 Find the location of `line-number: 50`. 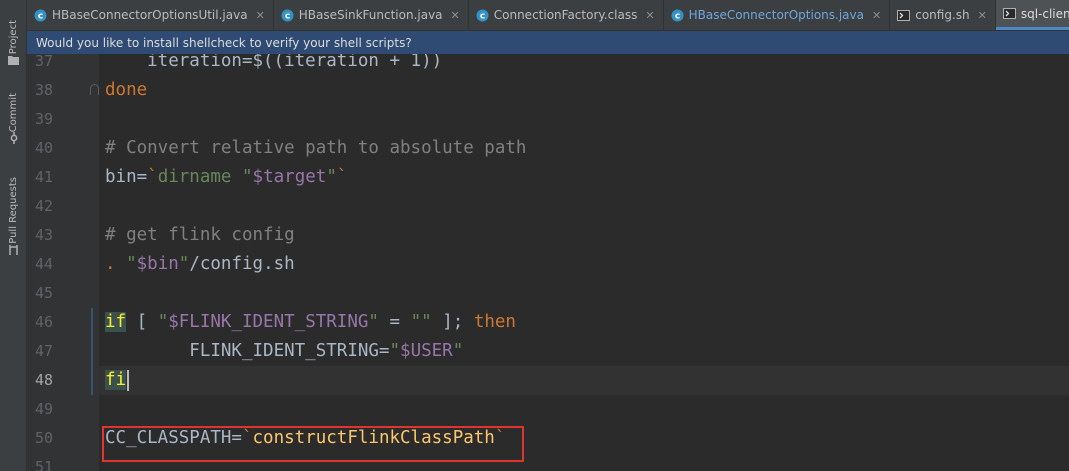

line-number: 50 is located at coordinates (43, 438).